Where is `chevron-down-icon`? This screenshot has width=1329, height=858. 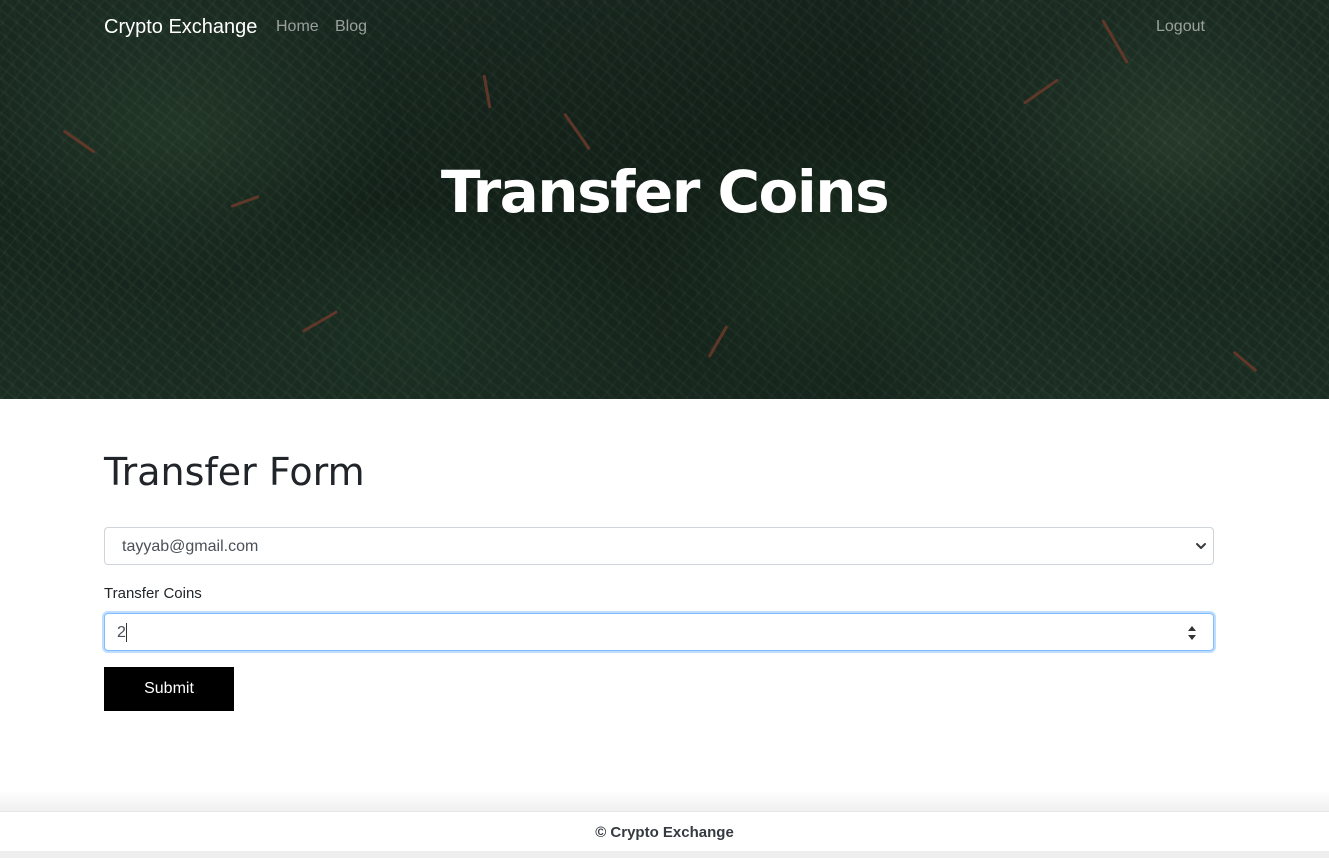 chevron-down-icon is located at coordinates (1201, 546).